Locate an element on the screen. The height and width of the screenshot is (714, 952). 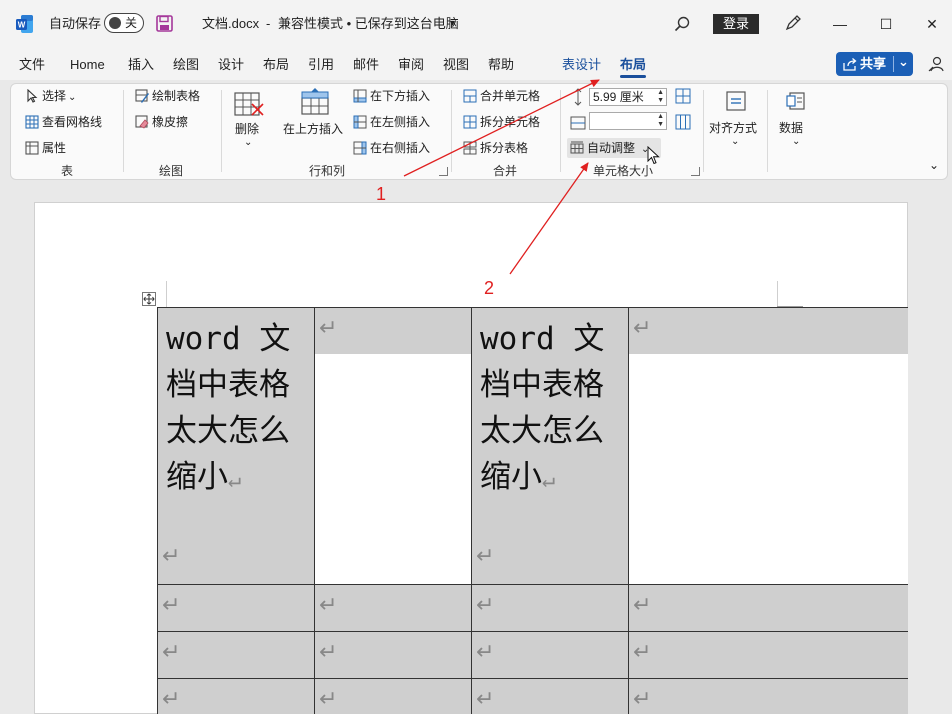
tab-file: 文件 is located at coordinates (32, 65).